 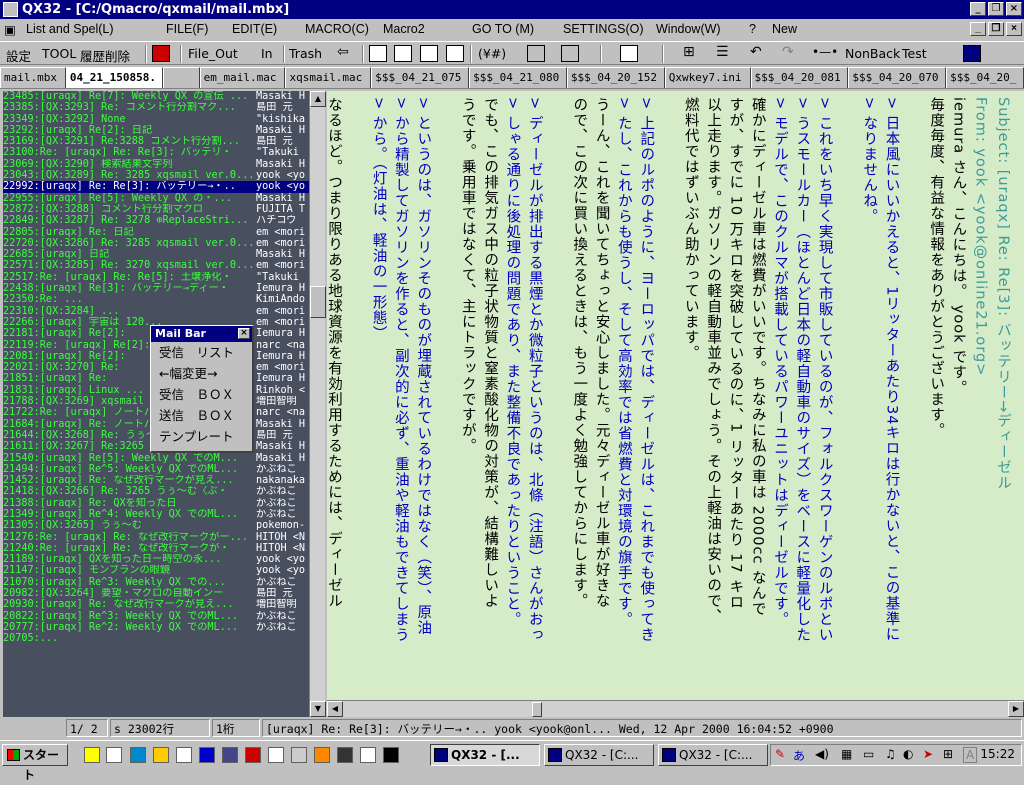 I want to click on menu-file: FILE(F), so click(x=187, y=29).